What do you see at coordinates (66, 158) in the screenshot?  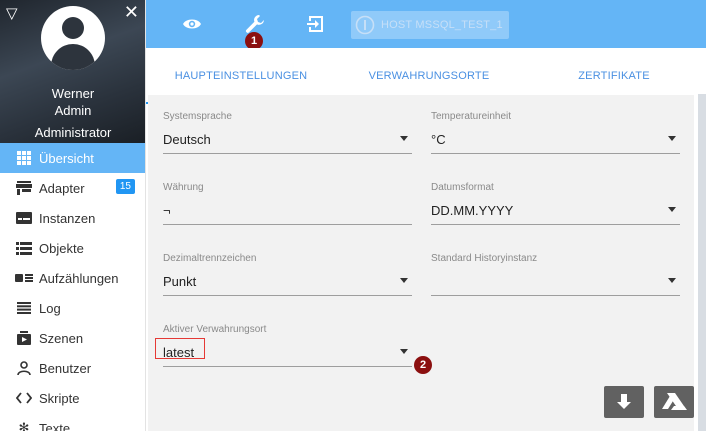 I see `sidebar-item-label: Übersicht` at bounding box center [66, 158].